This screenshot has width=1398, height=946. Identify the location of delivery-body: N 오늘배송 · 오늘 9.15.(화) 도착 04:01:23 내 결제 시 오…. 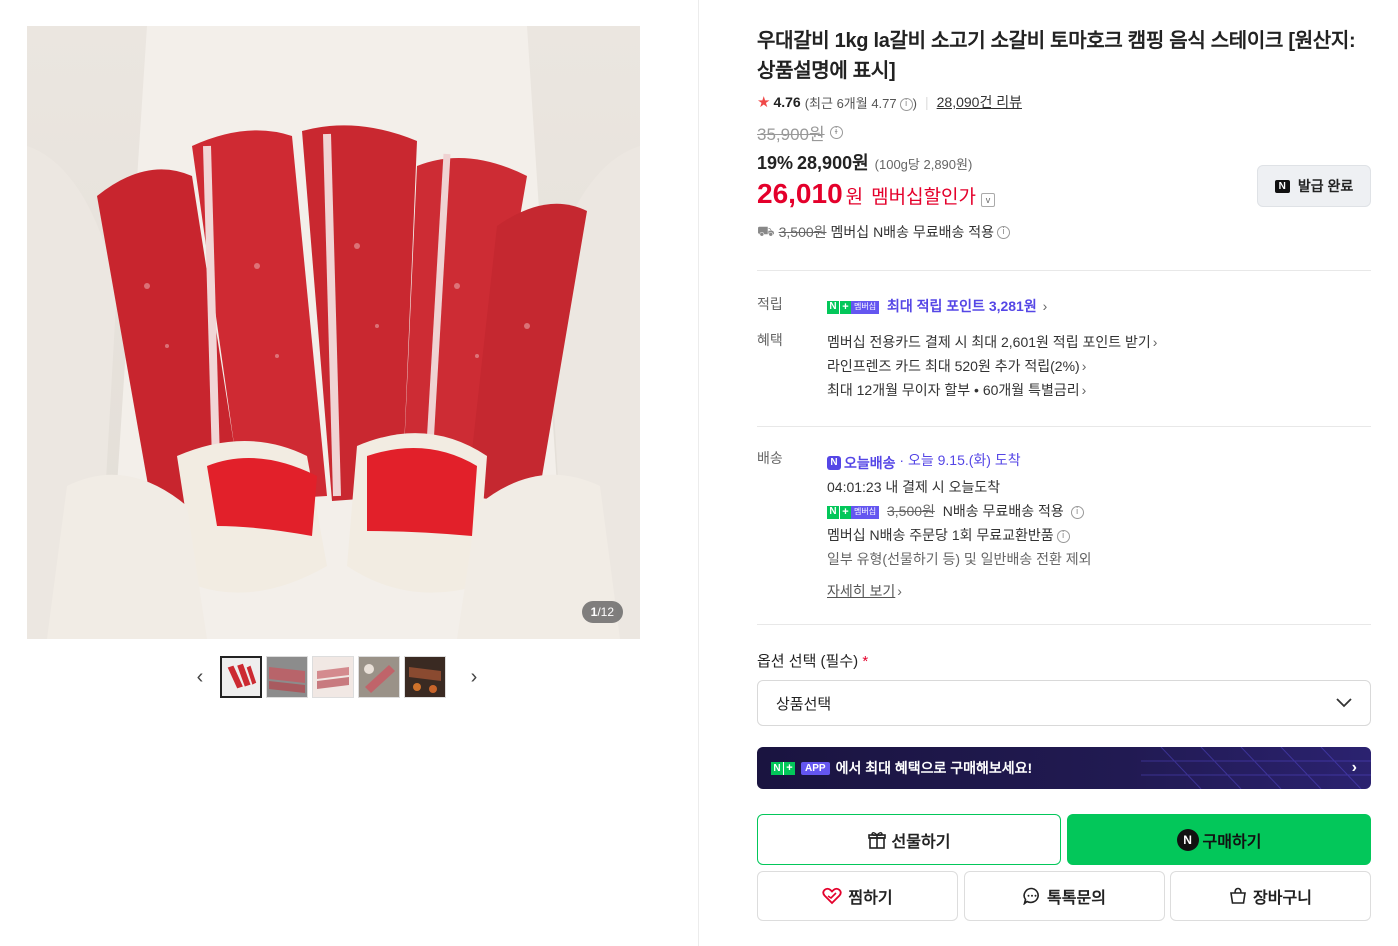
(959, 525).